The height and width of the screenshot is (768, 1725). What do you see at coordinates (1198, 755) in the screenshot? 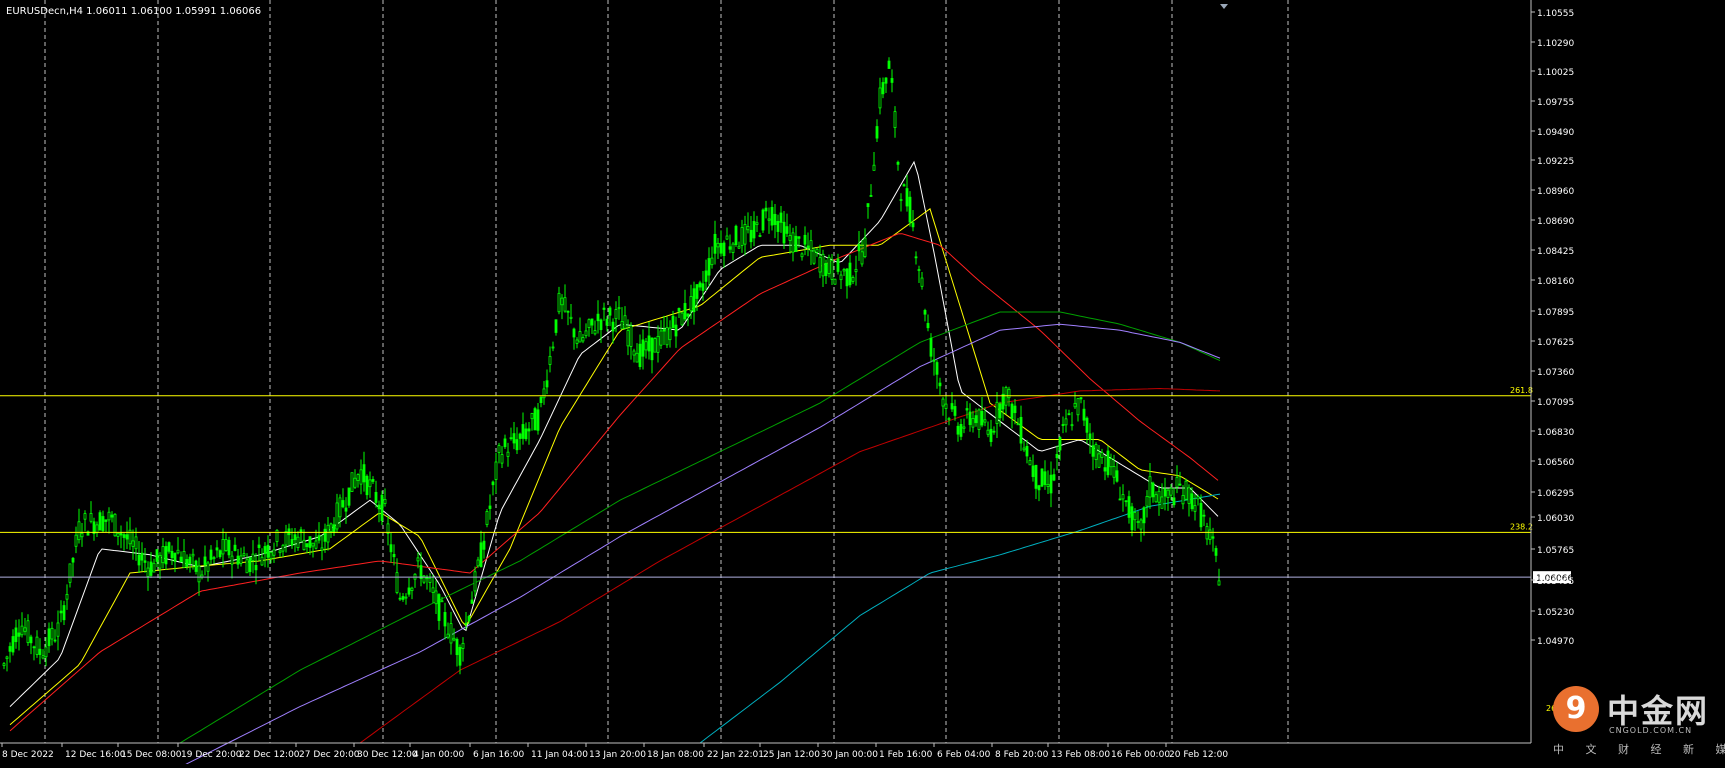
I see `x-tick-label: 20 Feb 12:00` at bounding box center [1198, 755].